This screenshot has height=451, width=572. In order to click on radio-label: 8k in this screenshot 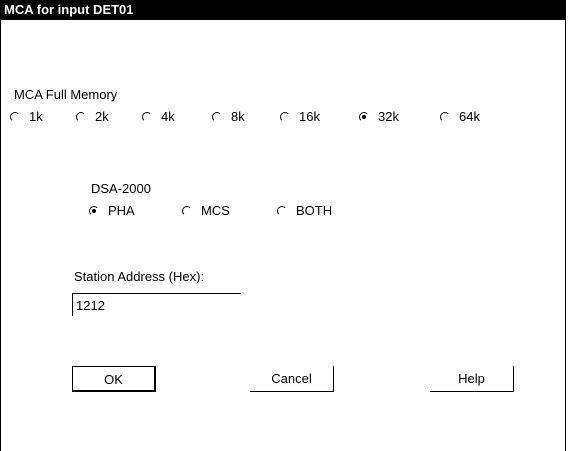, I will do `click(238, 116)`.